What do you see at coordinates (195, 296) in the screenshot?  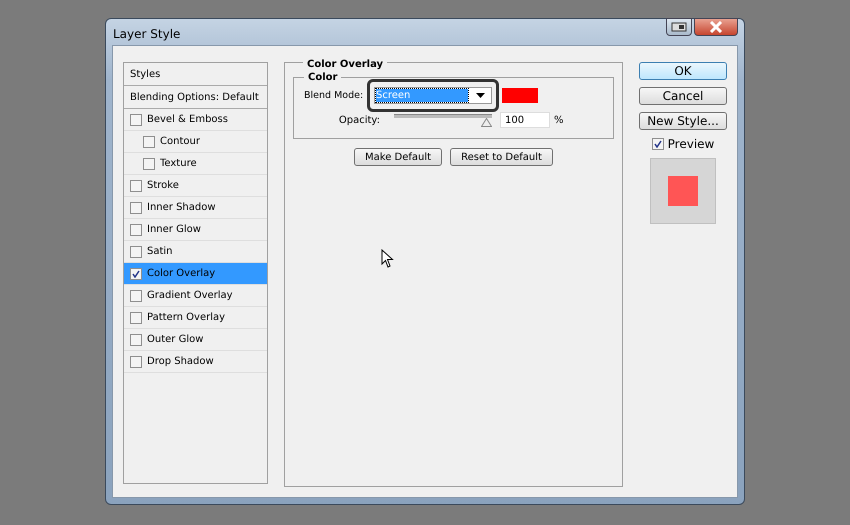 I see `style-list-item: Gradient Overlay` at bounding box center [195, 296].